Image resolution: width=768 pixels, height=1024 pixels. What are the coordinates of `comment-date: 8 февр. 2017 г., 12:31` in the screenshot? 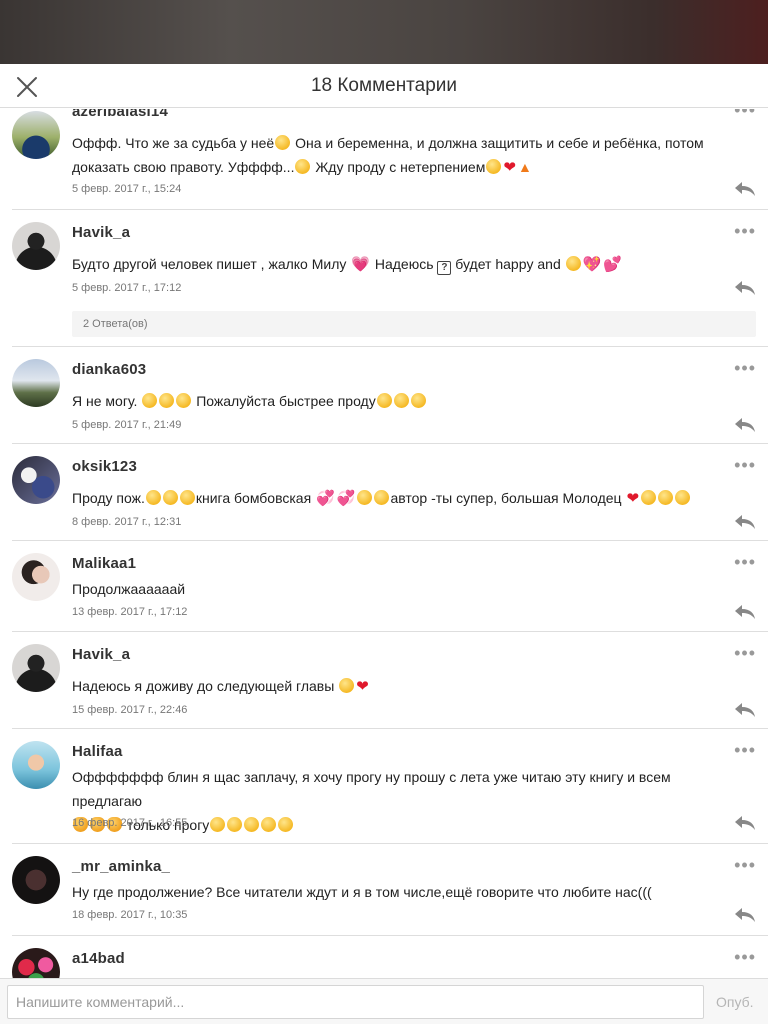 It's located at (127, 522).